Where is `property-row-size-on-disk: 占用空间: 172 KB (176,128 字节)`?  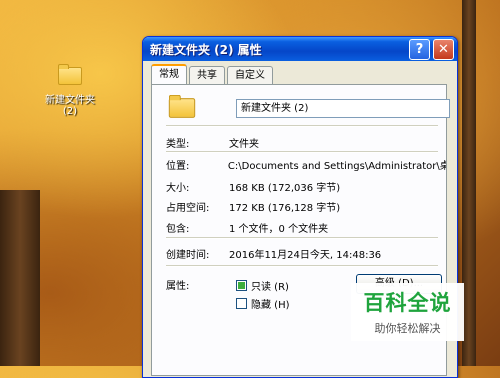
property-row-size-on-disk: 占用空间: 172 KB (176,128 字节) is located at coordinates (306, 206).